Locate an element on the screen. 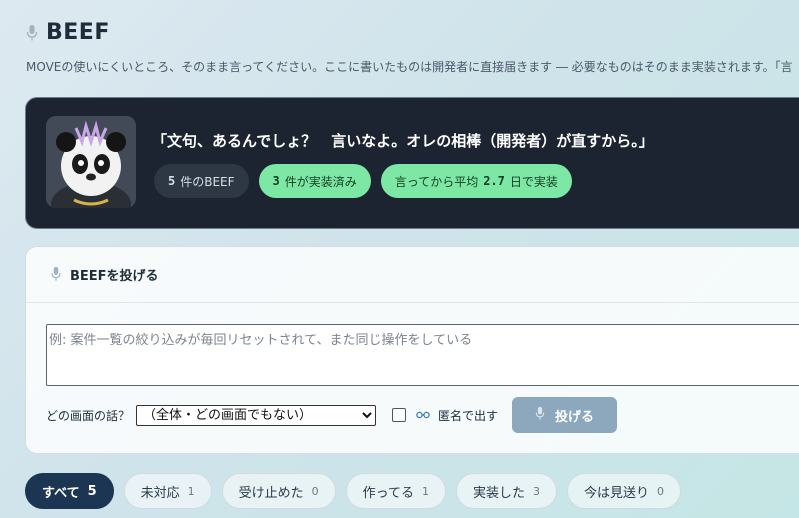 The width and height of the screenshot is (799, 518). submit-button: 投げる is located at coordinates (565, 415).